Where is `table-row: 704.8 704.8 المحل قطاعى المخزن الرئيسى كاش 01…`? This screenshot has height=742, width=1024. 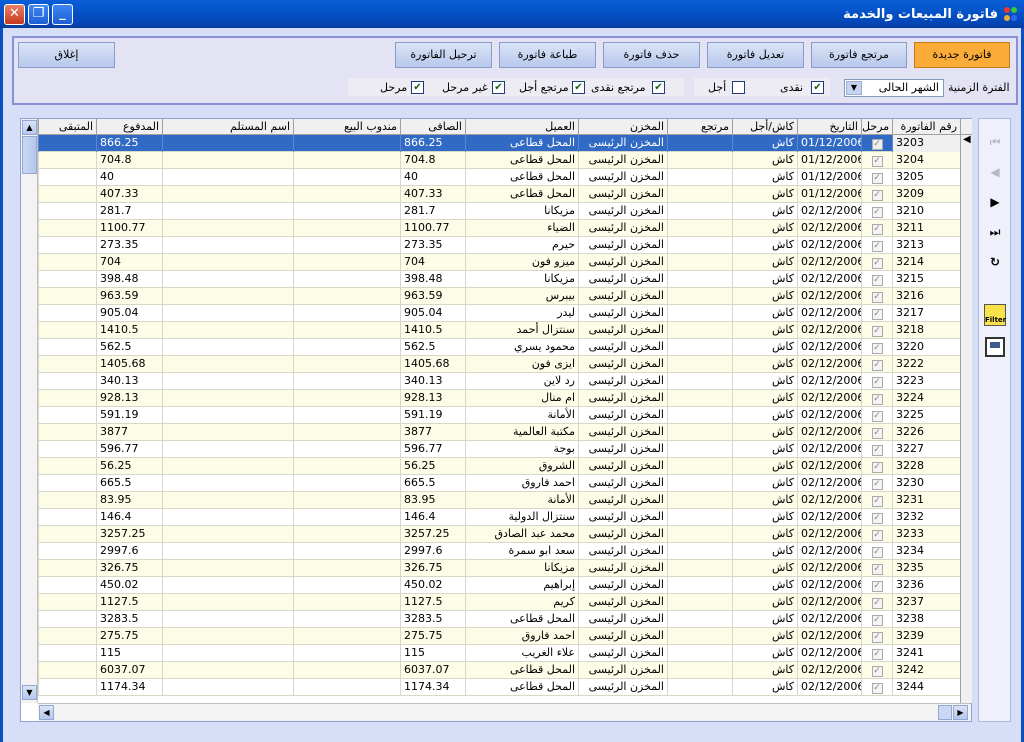
table-row: 704.8 704.8 المحل قطاعى المخزن الرئيسى كاش 01… is located at coordinates (499, 160).